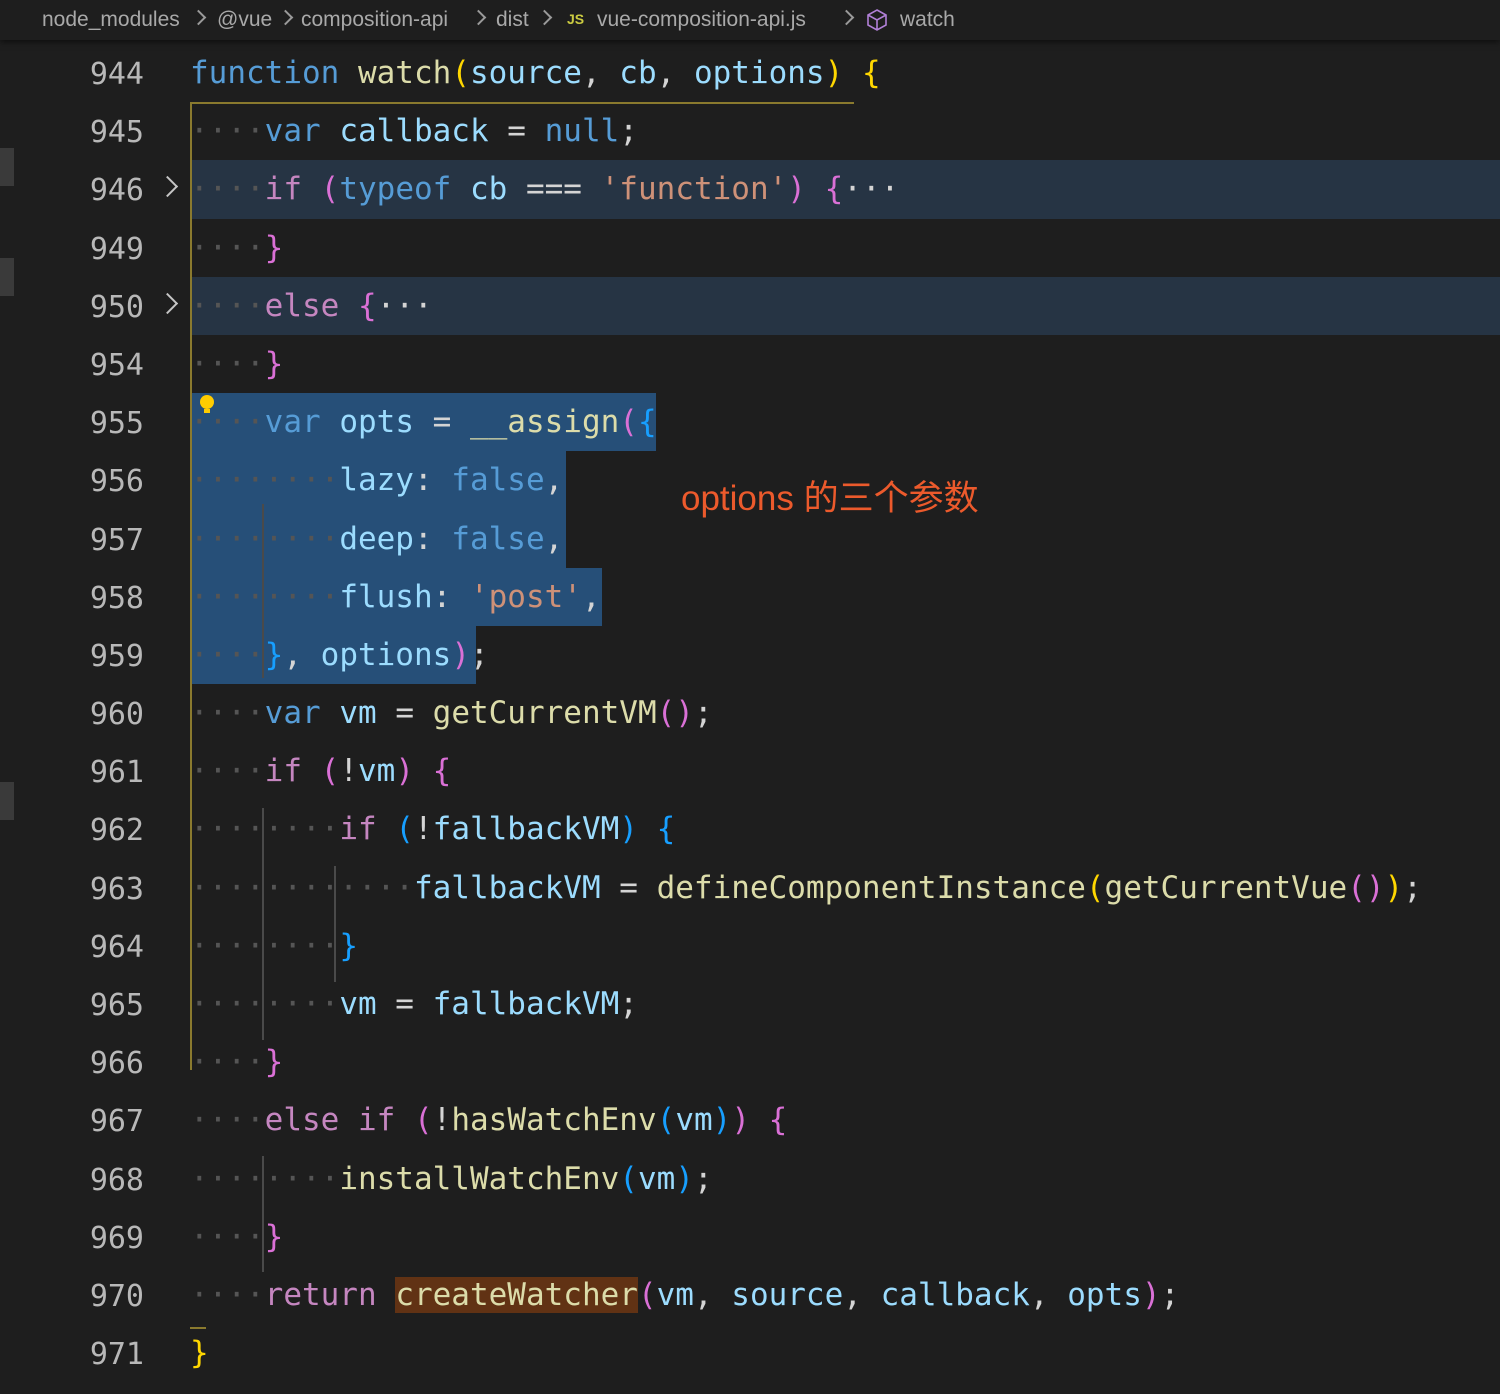 The image size is (1500, 1394). Describe the element at coordinates (750, 596) in the screenshot. I see `code-line: 958 ········flush: 'post',` at that location.